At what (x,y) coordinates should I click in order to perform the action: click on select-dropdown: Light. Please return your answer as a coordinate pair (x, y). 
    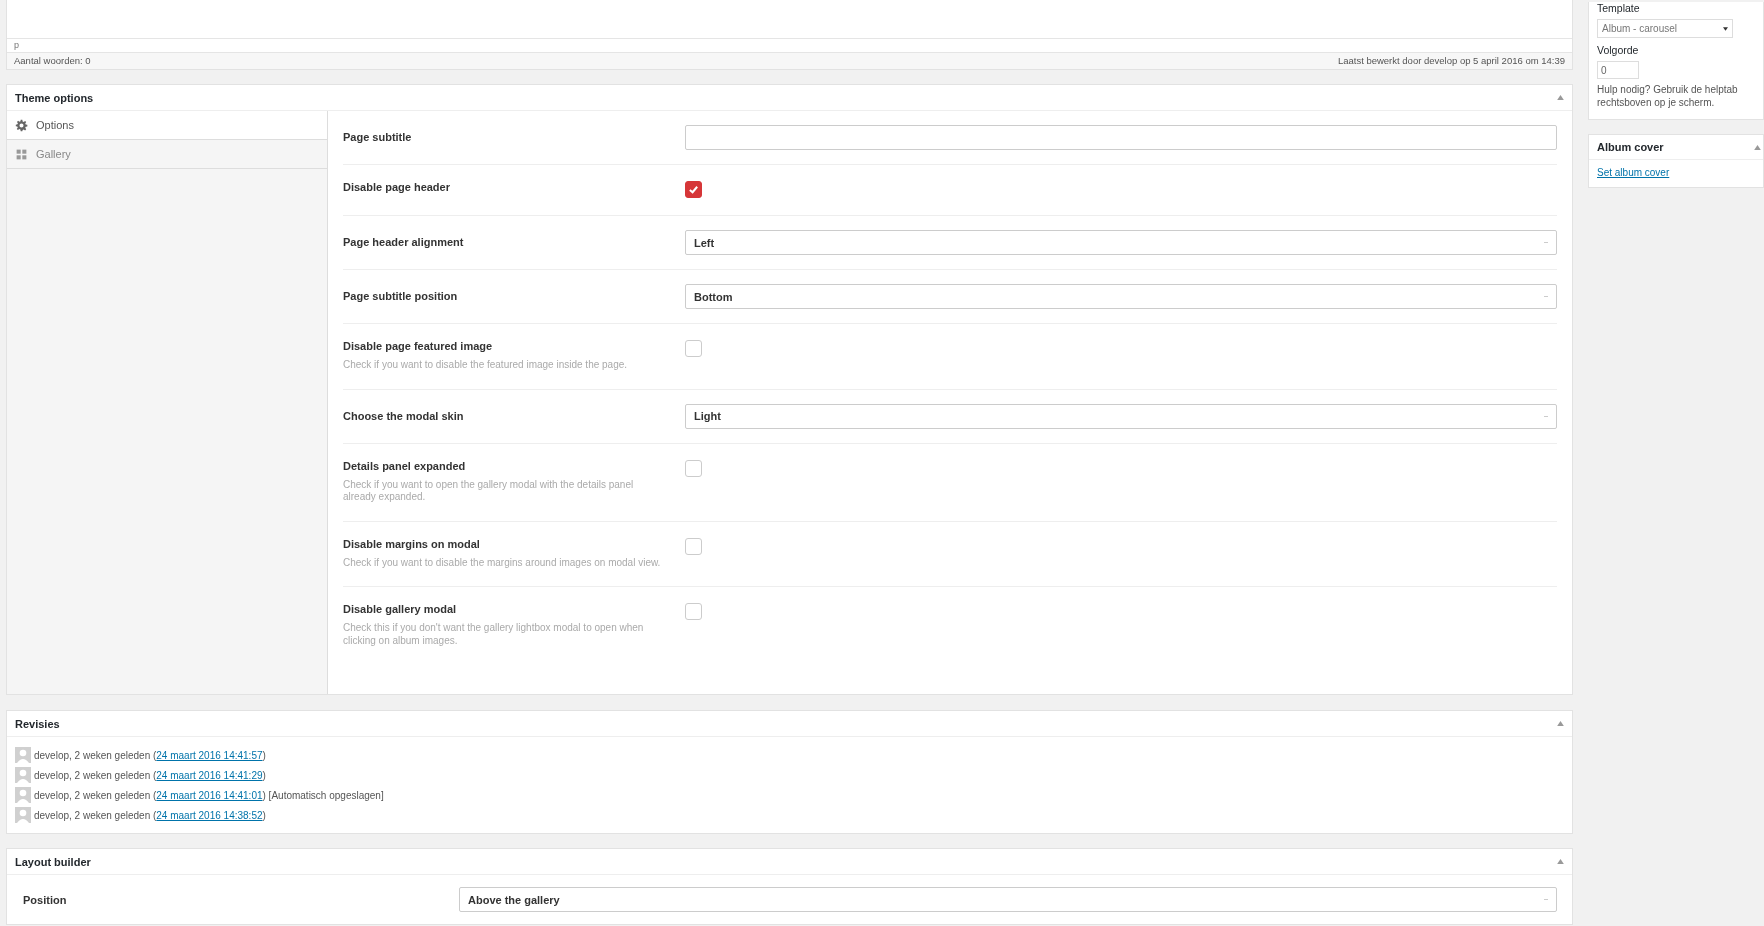
    Looking at the image, I should click on (1121, 416).